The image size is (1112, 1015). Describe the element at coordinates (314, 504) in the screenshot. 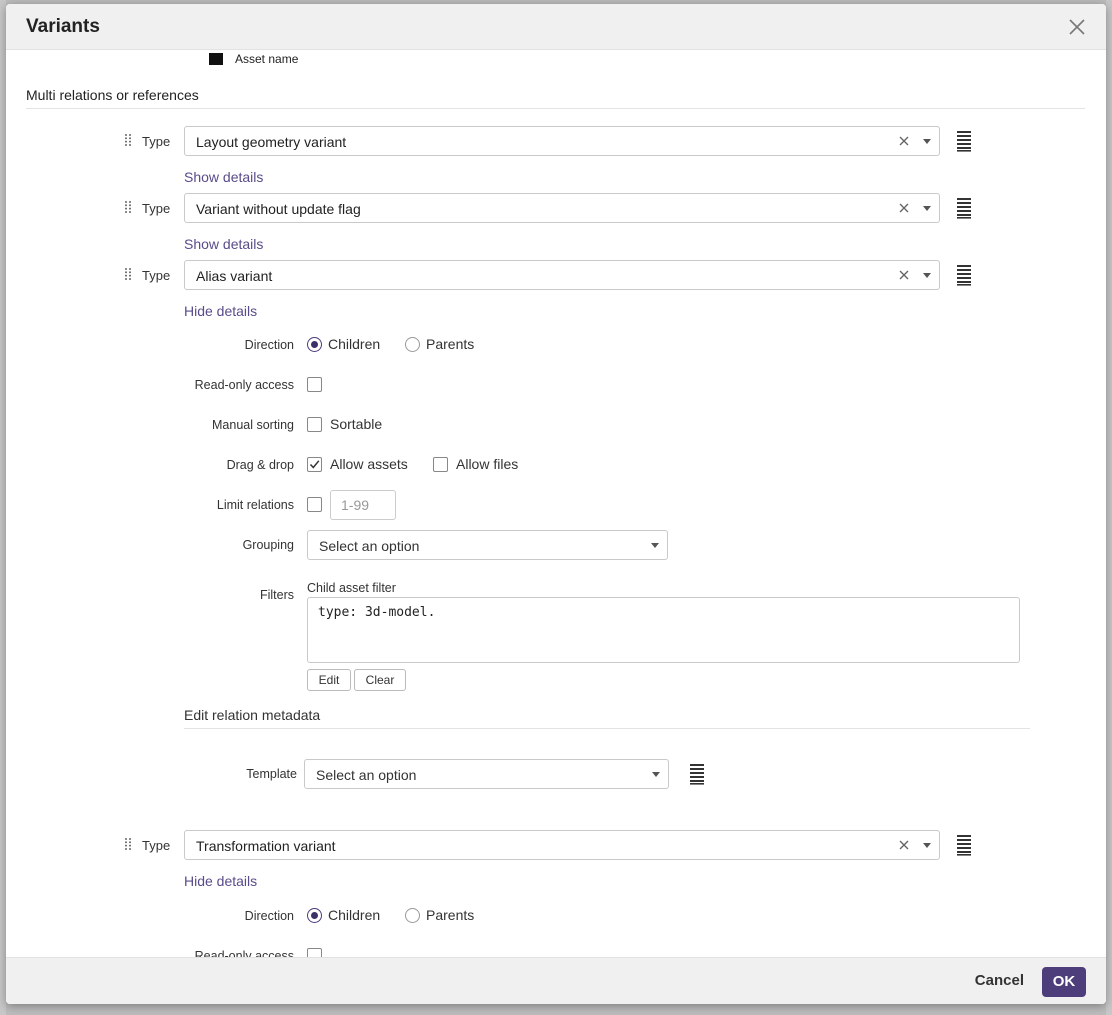

I see `limit-relations-checkbox` at that location.